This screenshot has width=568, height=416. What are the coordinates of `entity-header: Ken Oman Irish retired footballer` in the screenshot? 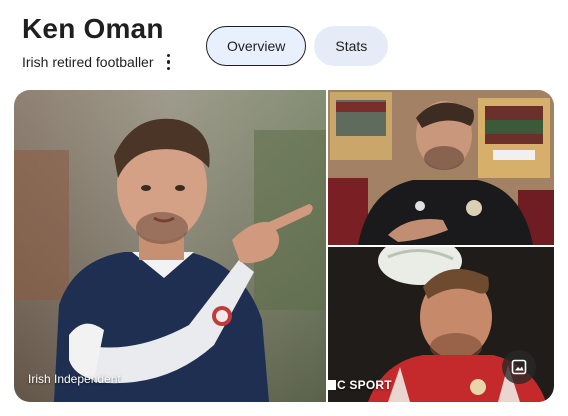 It's located at (99, 42).